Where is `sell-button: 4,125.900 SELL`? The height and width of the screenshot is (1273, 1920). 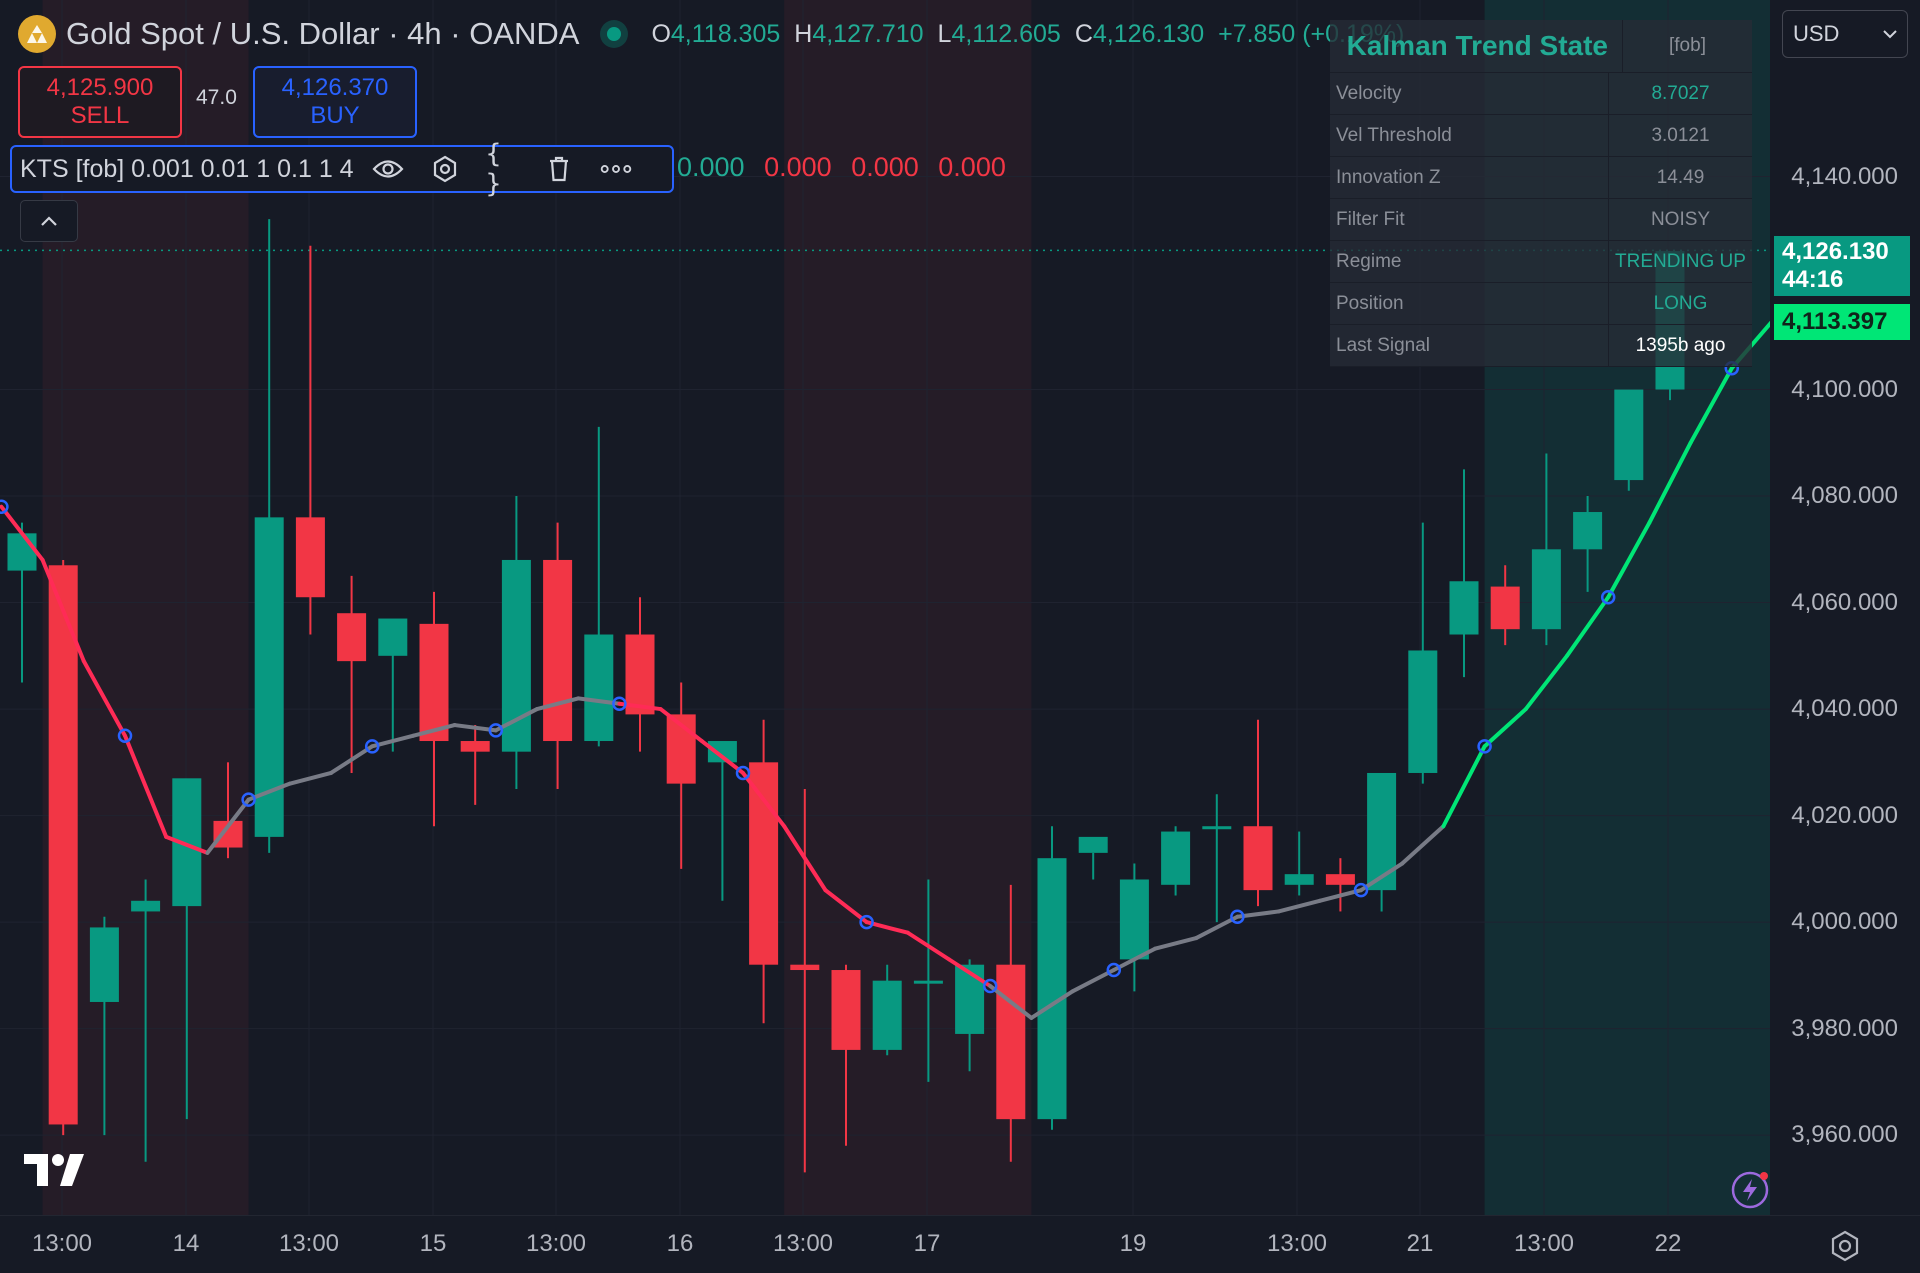 sell-button: 4,125.900 SELL is located at coordinates (100, 102).